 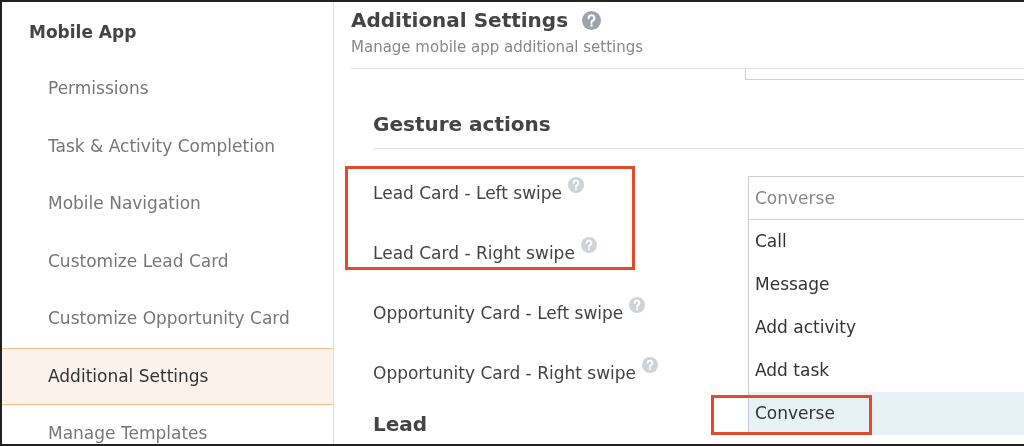 What do you see at coordinates (498, 47) in the screenshot?
I see `page-subtitle: Manage mobile app additional settings` at bounding box center [498, 47].